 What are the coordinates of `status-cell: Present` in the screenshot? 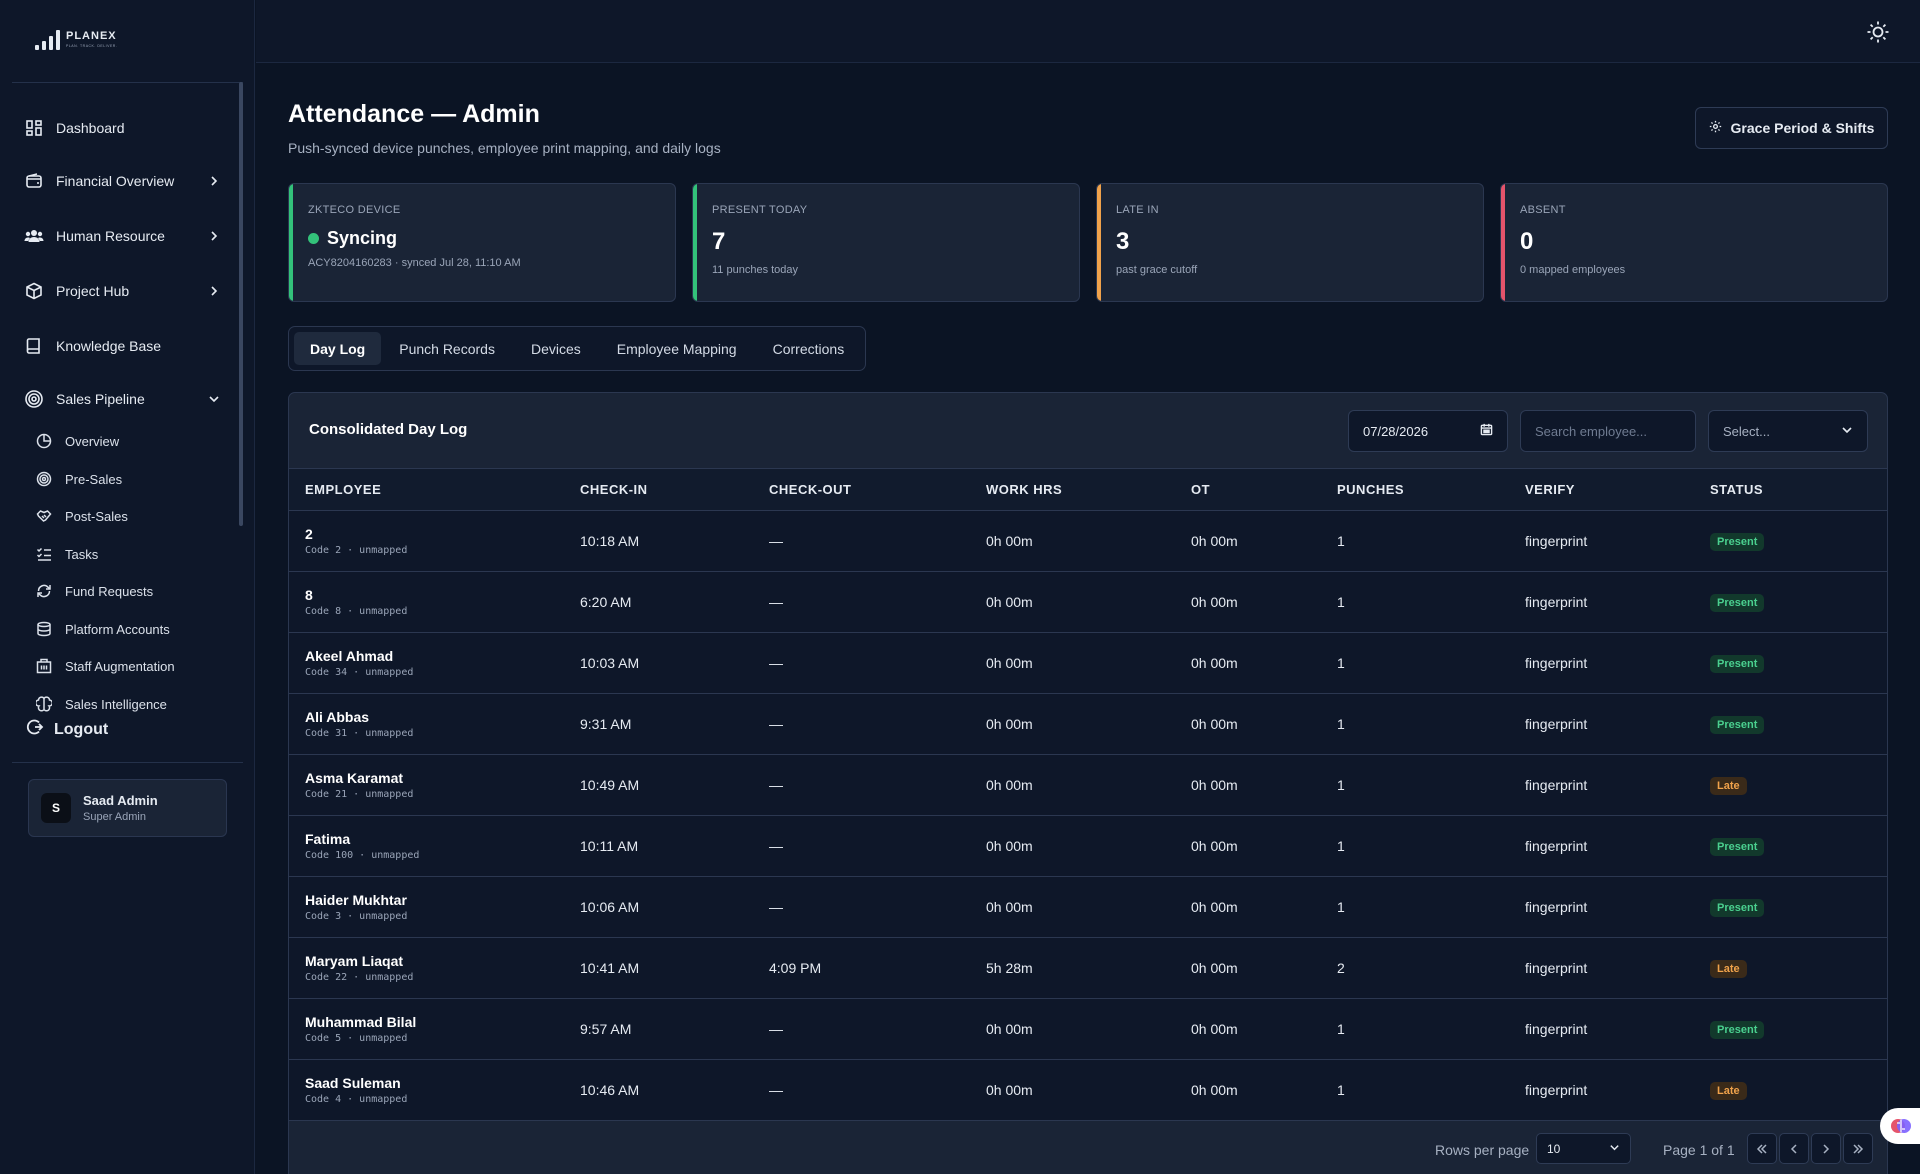 It's located at (1798, 663).